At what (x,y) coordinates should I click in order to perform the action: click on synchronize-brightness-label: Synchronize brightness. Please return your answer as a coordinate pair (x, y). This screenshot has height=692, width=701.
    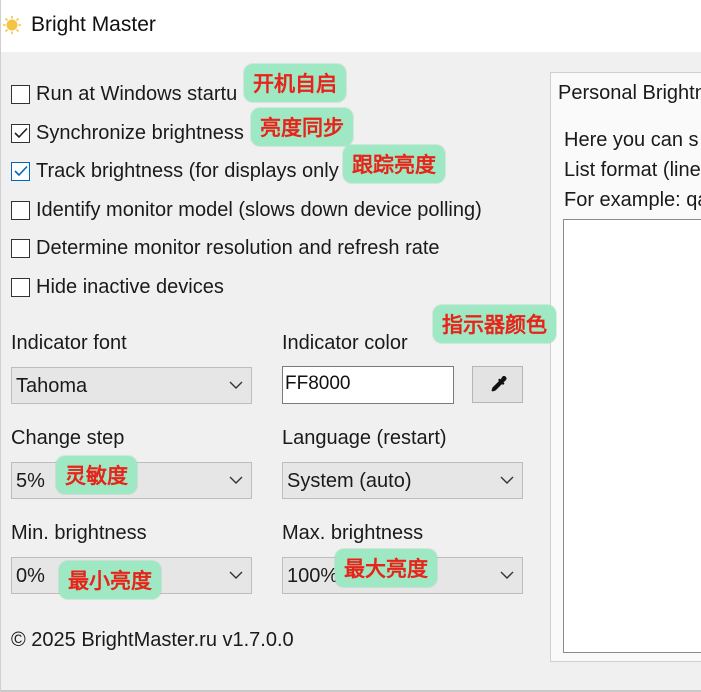
    Looking at the image, I should click on (140, 132).